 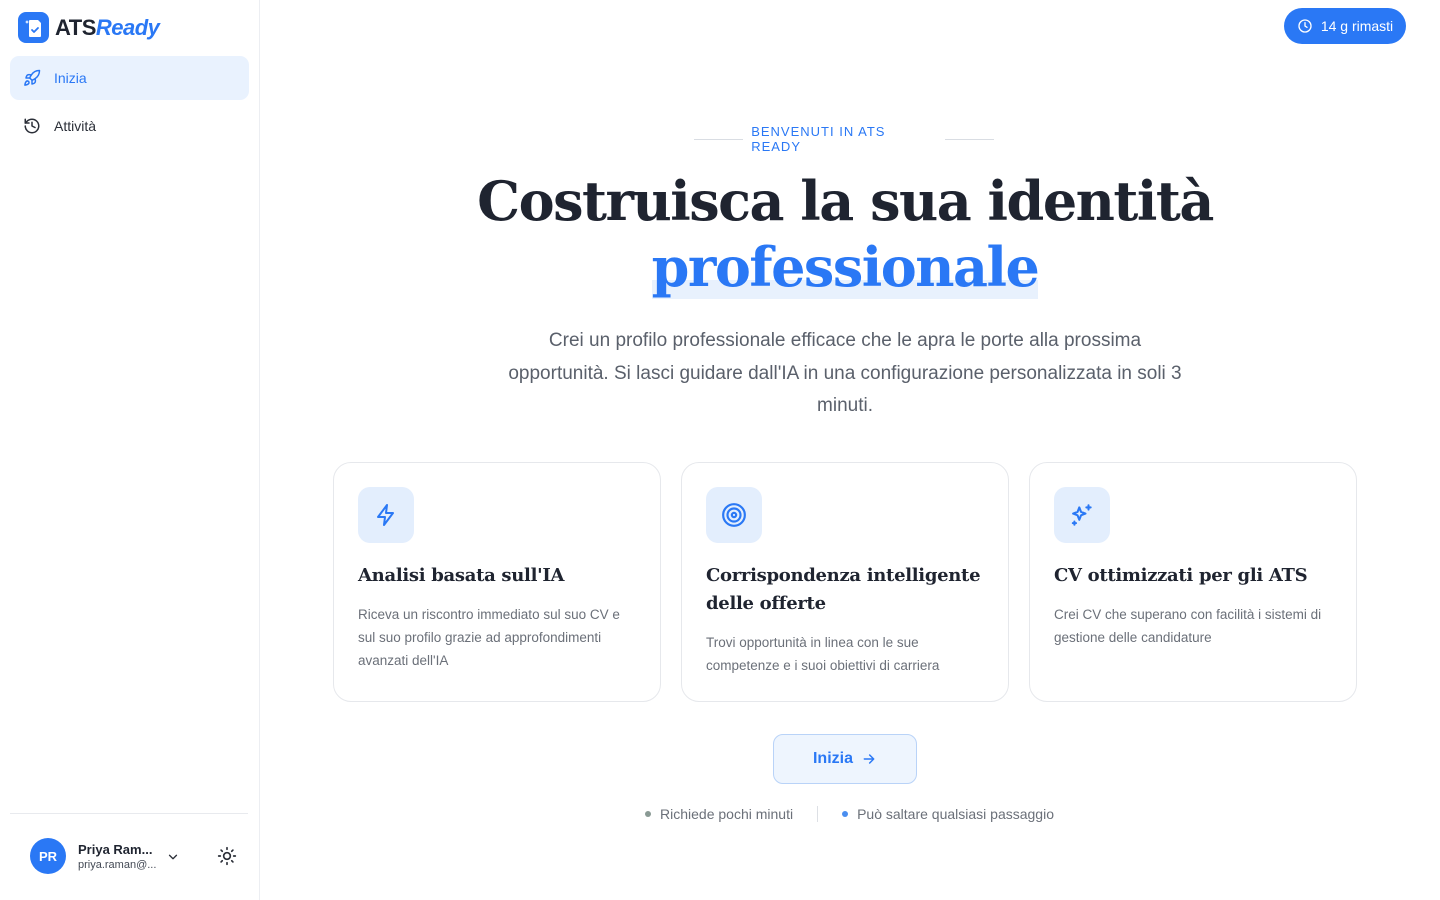 I want to click on note-text: Può saltare qualsiasi passaggio, so click(x=955, y=814).